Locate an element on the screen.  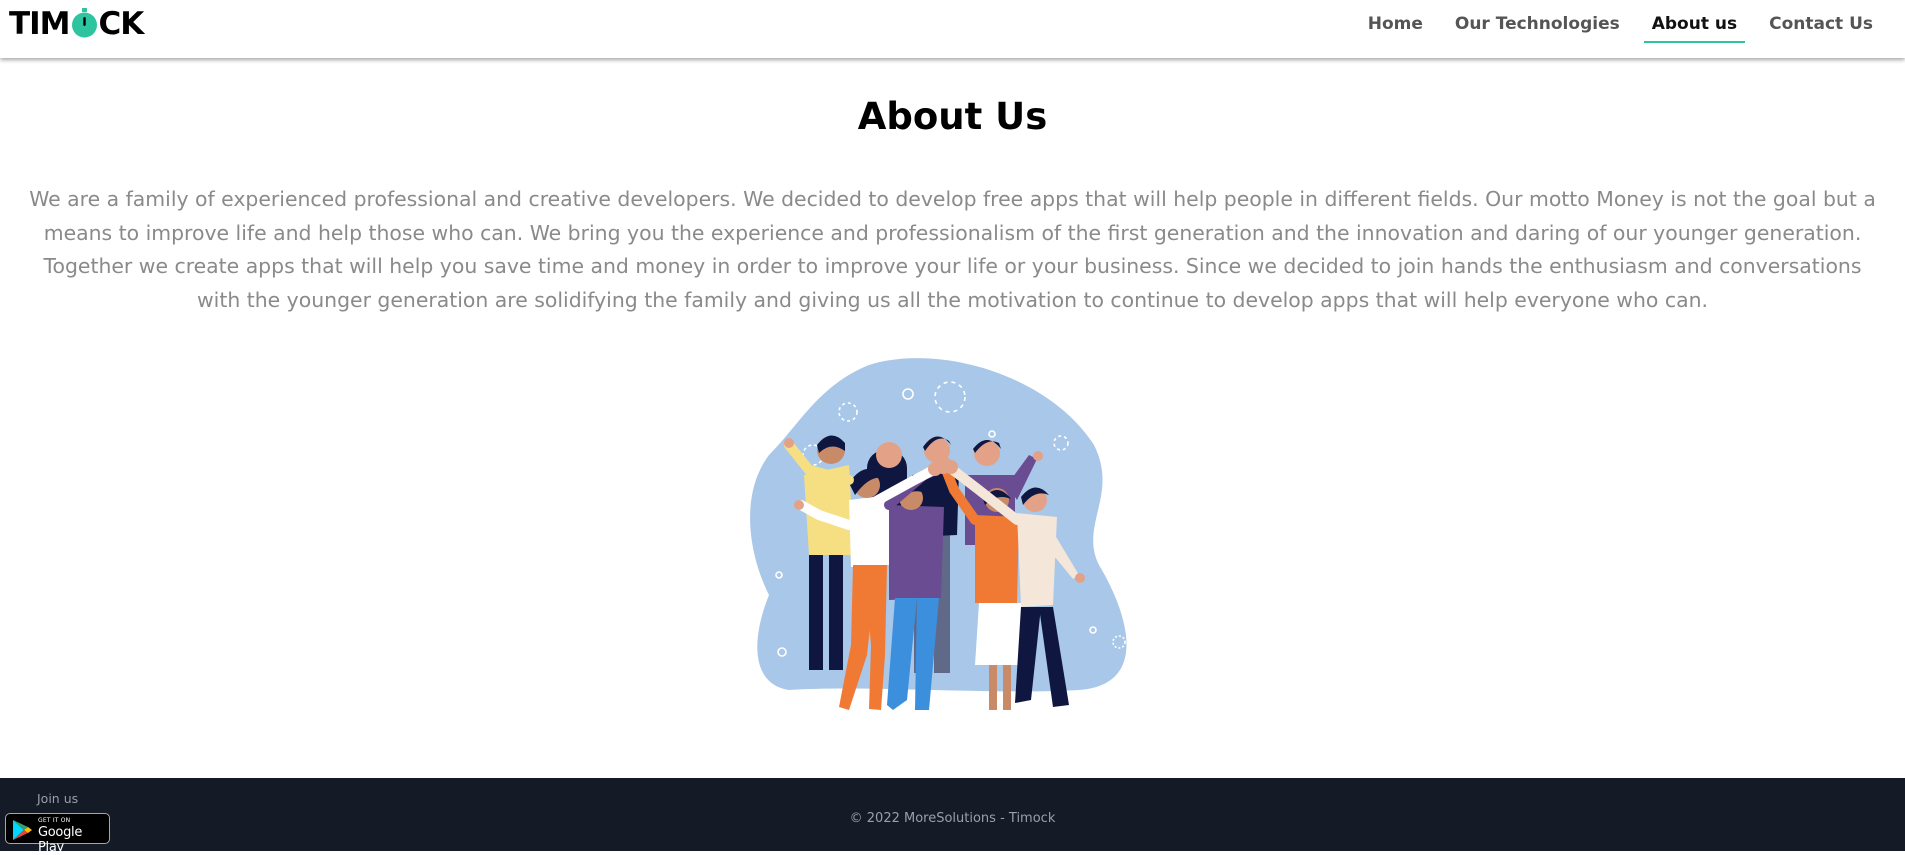
join-us-label: Join us is located at coordinates (58, 798).